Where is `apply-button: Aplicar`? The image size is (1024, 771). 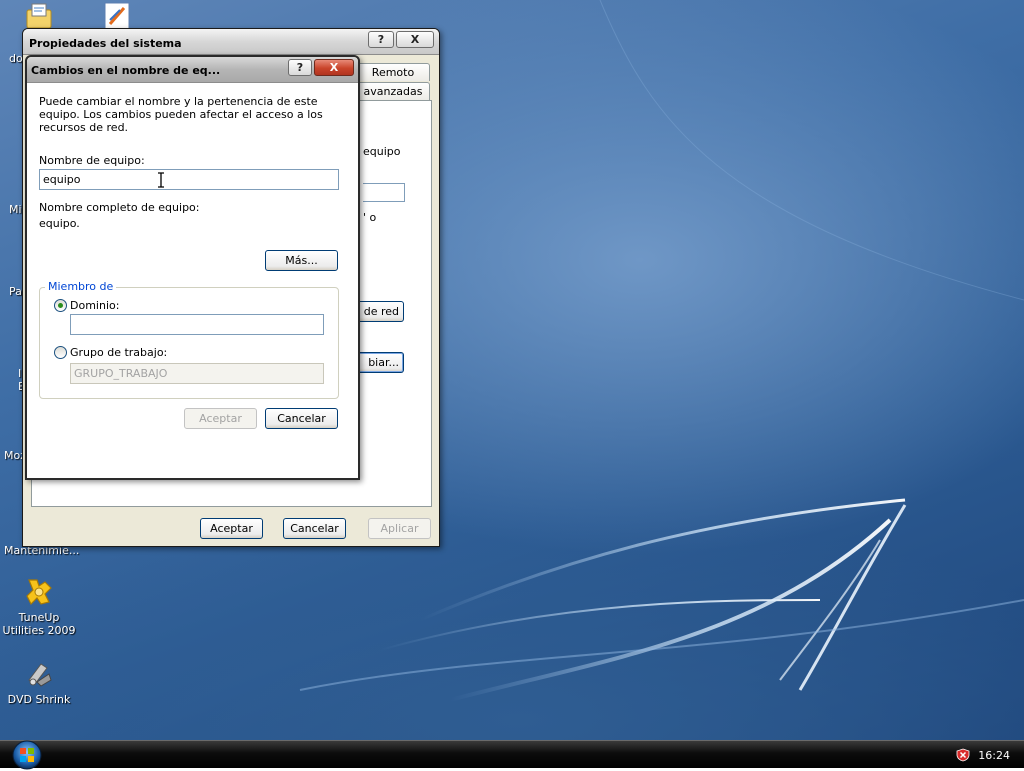
apply-button: Aplicar is located at coordinates (399, 528).